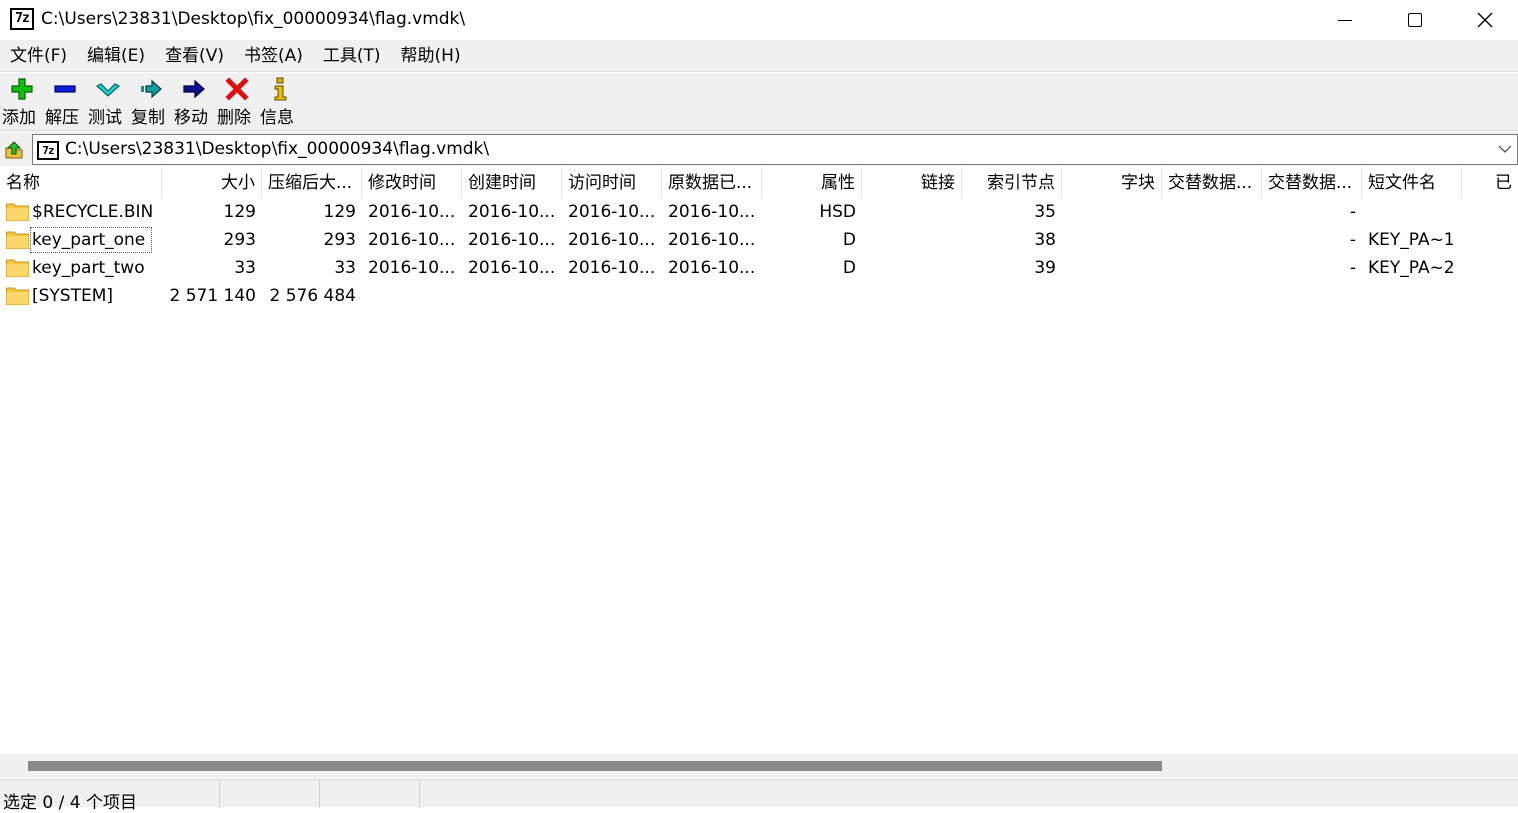 This screenshot has width=1518, height=813. I want to click on status-bar: 选定 0 / 4 个项目, so click(759, 796).